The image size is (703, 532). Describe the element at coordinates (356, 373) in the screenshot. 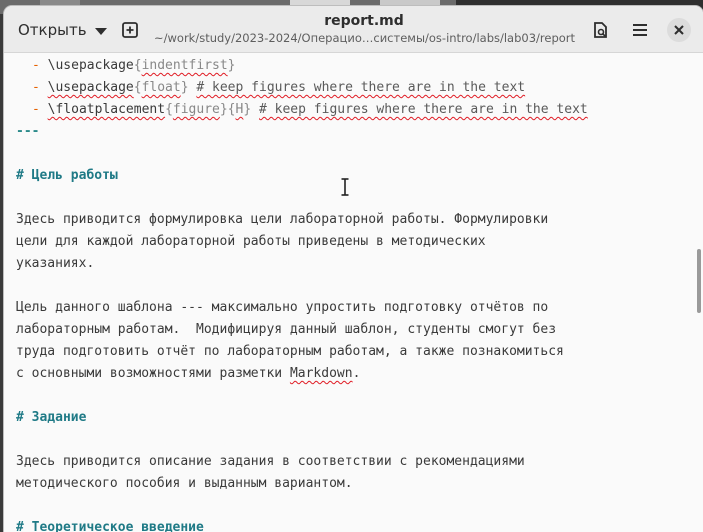

I see `paragraph-text: .` at that location.